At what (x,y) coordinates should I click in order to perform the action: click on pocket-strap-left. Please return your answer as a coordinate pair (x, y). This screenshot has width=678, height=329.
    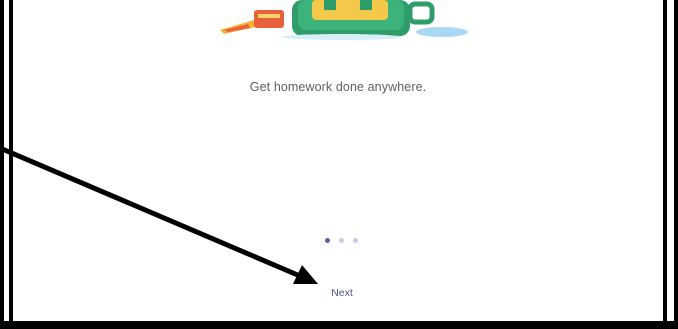
    Looking at the image, I should click on (330, 5).